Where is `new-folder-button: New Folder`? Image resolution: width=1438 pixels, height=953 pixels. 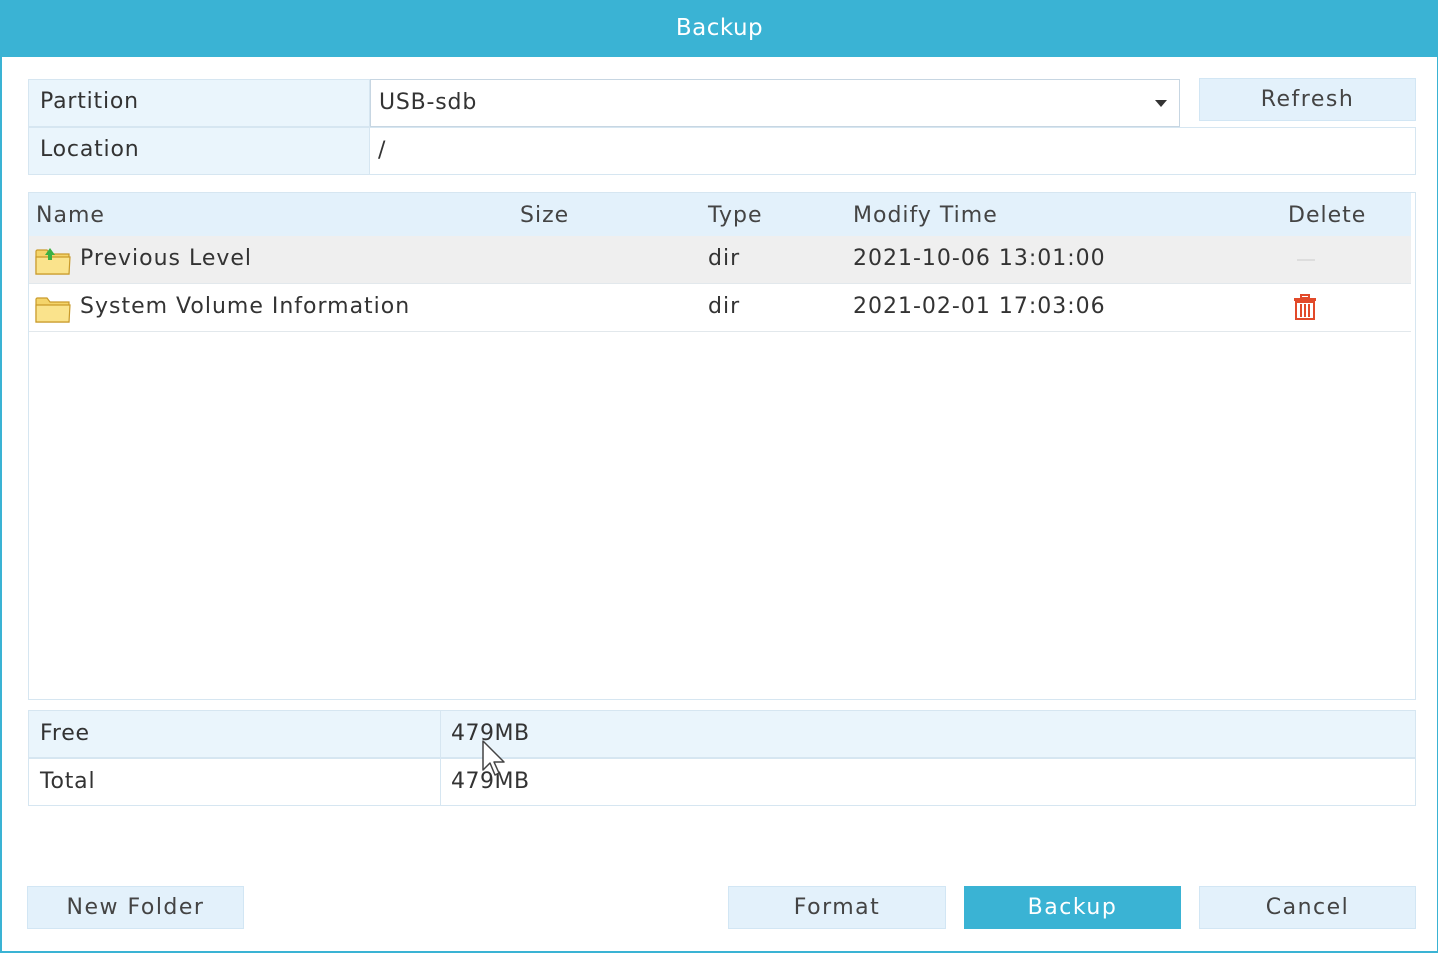
new-folder-button: New Folder is located at coordinates (135, 907).